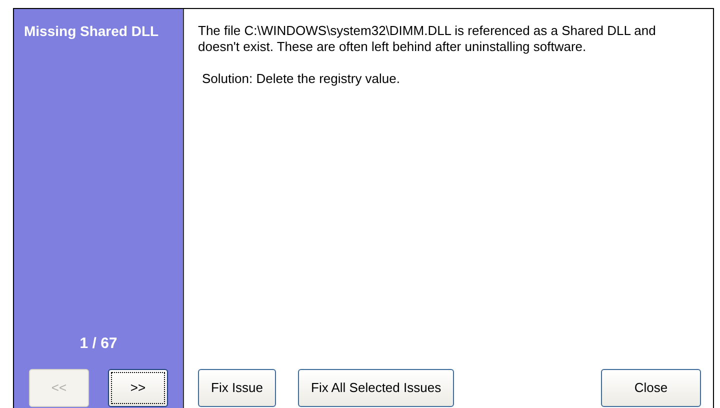 Image resolution: width=720 pixels, height=408 pixels. I want to click on action-button: Close, so click(651, 388).